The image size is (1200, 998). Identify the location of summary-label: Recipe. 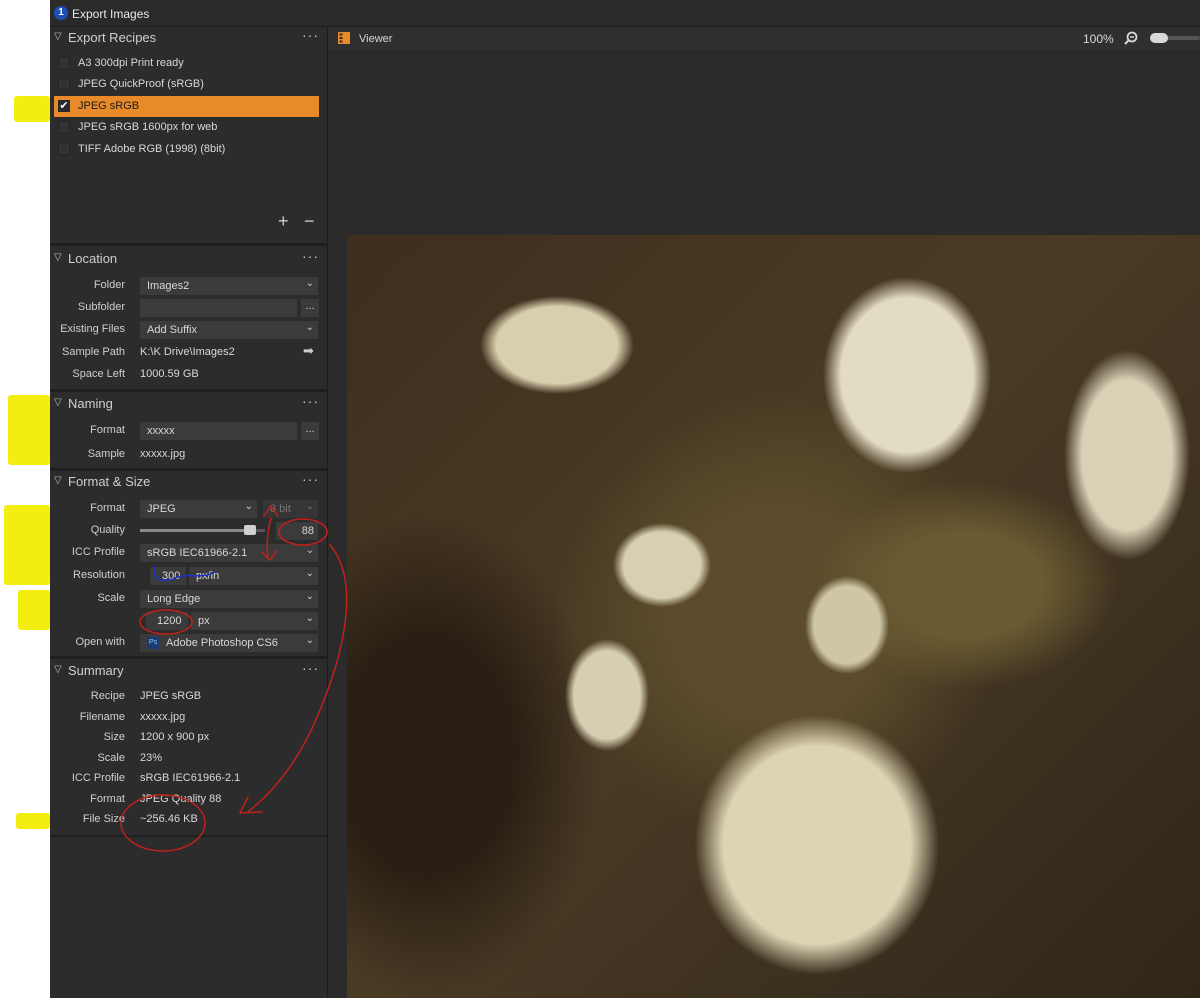
(107, 696).